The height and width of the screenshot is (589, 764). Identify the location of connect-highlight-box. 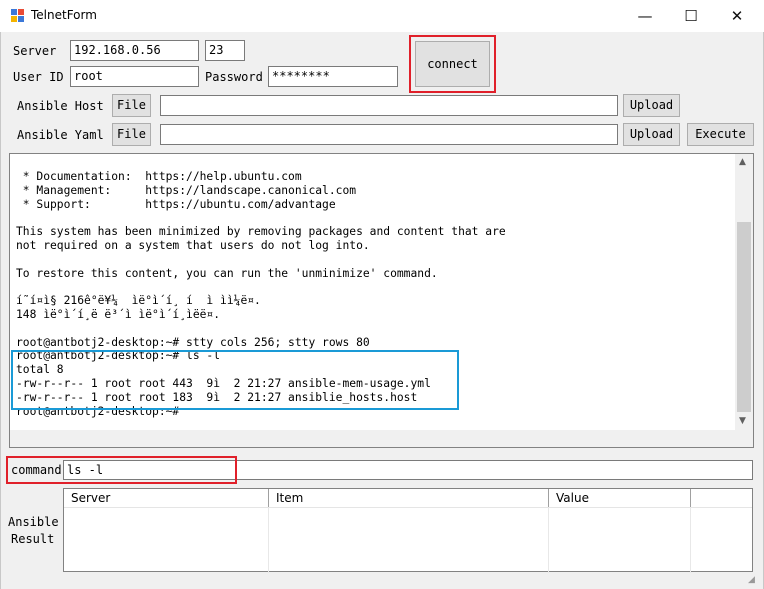
(452, 64).